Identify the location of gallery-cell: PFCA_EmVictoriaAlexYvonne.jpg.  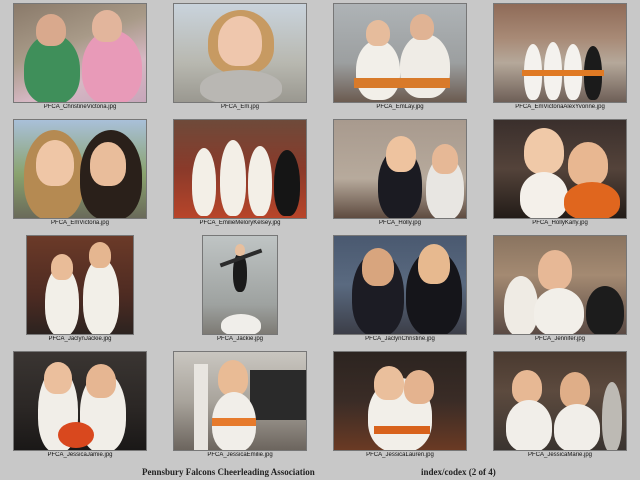
(560, 58).